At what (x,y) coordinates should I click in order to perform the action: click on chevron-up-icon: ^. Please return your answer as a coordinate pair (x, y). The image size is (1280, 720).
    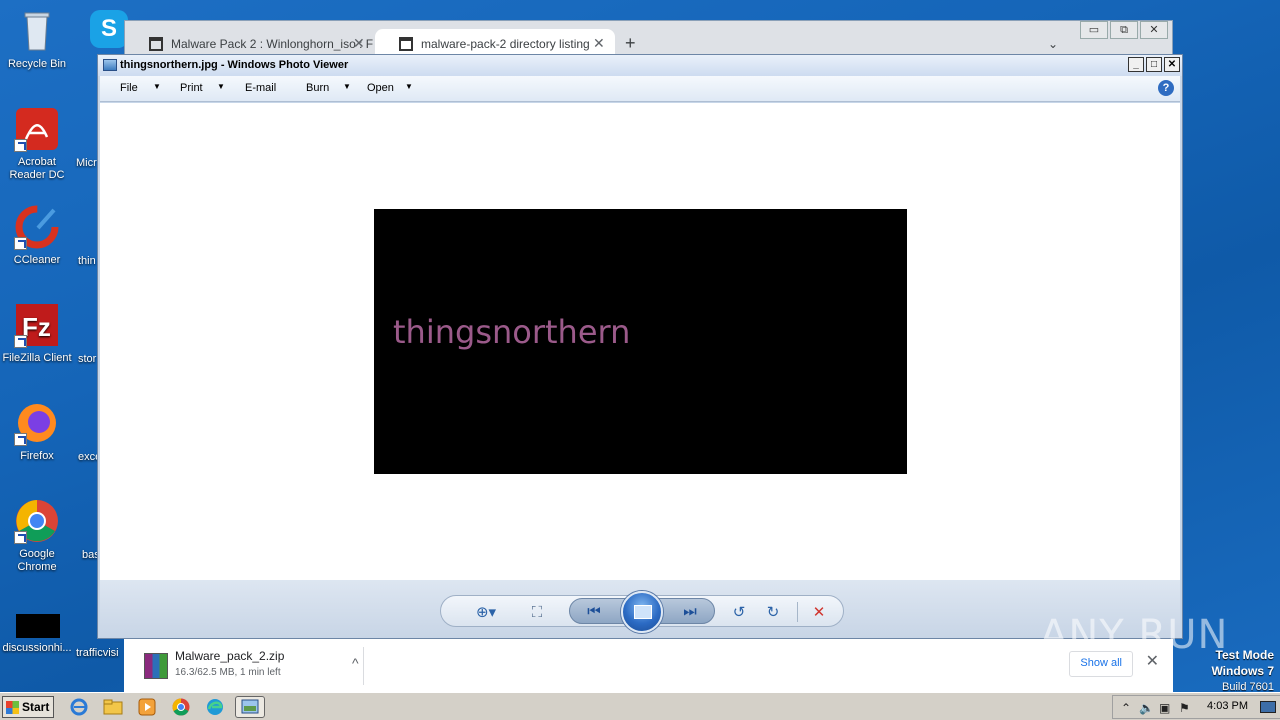
    Looking at the image, I should click on (355, 663).